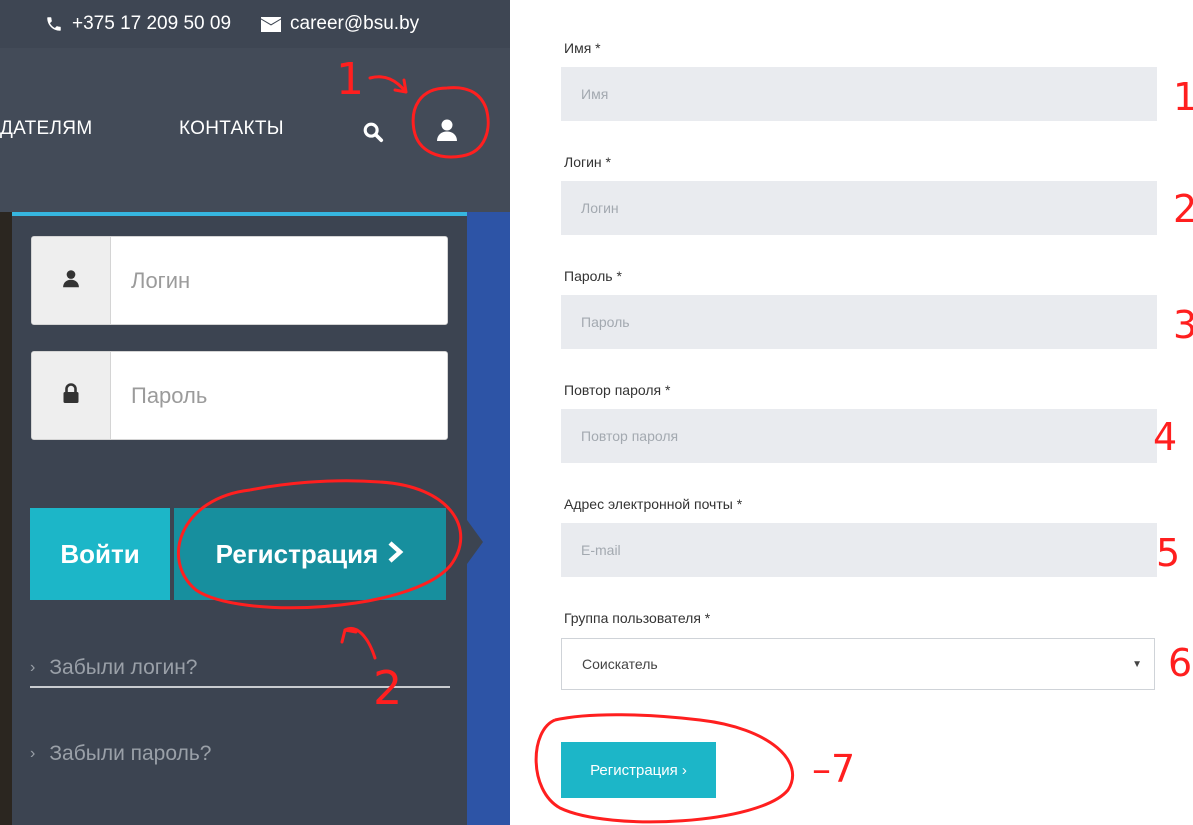  What do you see at coordinates (231, 129) in the screenshot?
I see `nav-link-contacts: КОНТАКТЫ` at bounding box center [231, 129].